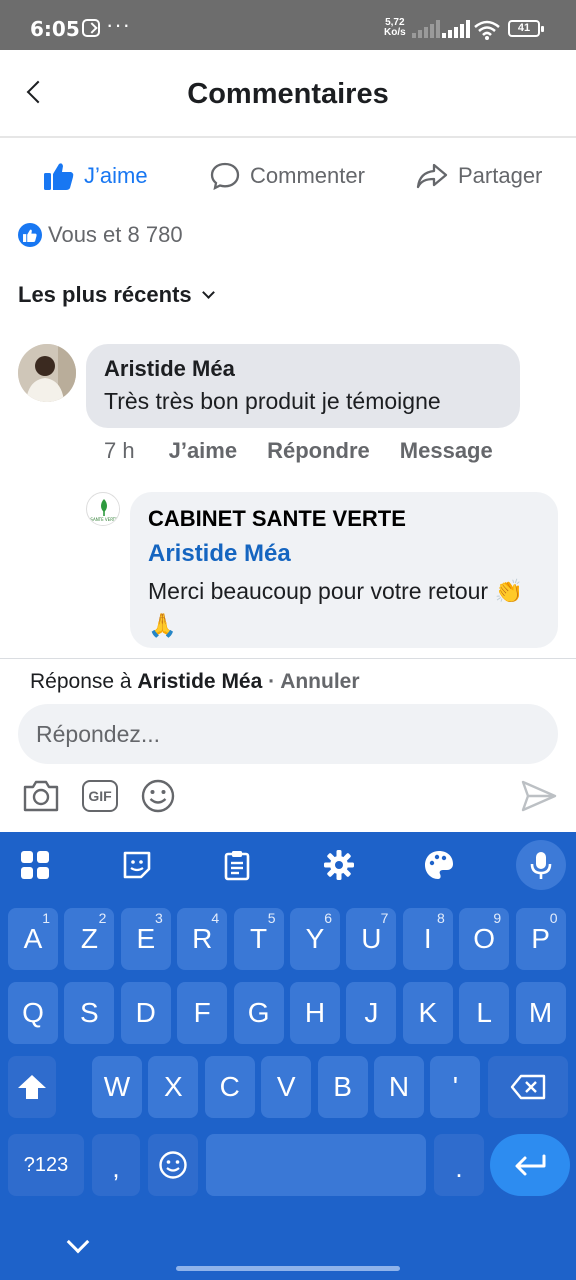  Describe the element at coordinates (342, 1087) in the screenshot. I see `key-b: B` at that location.